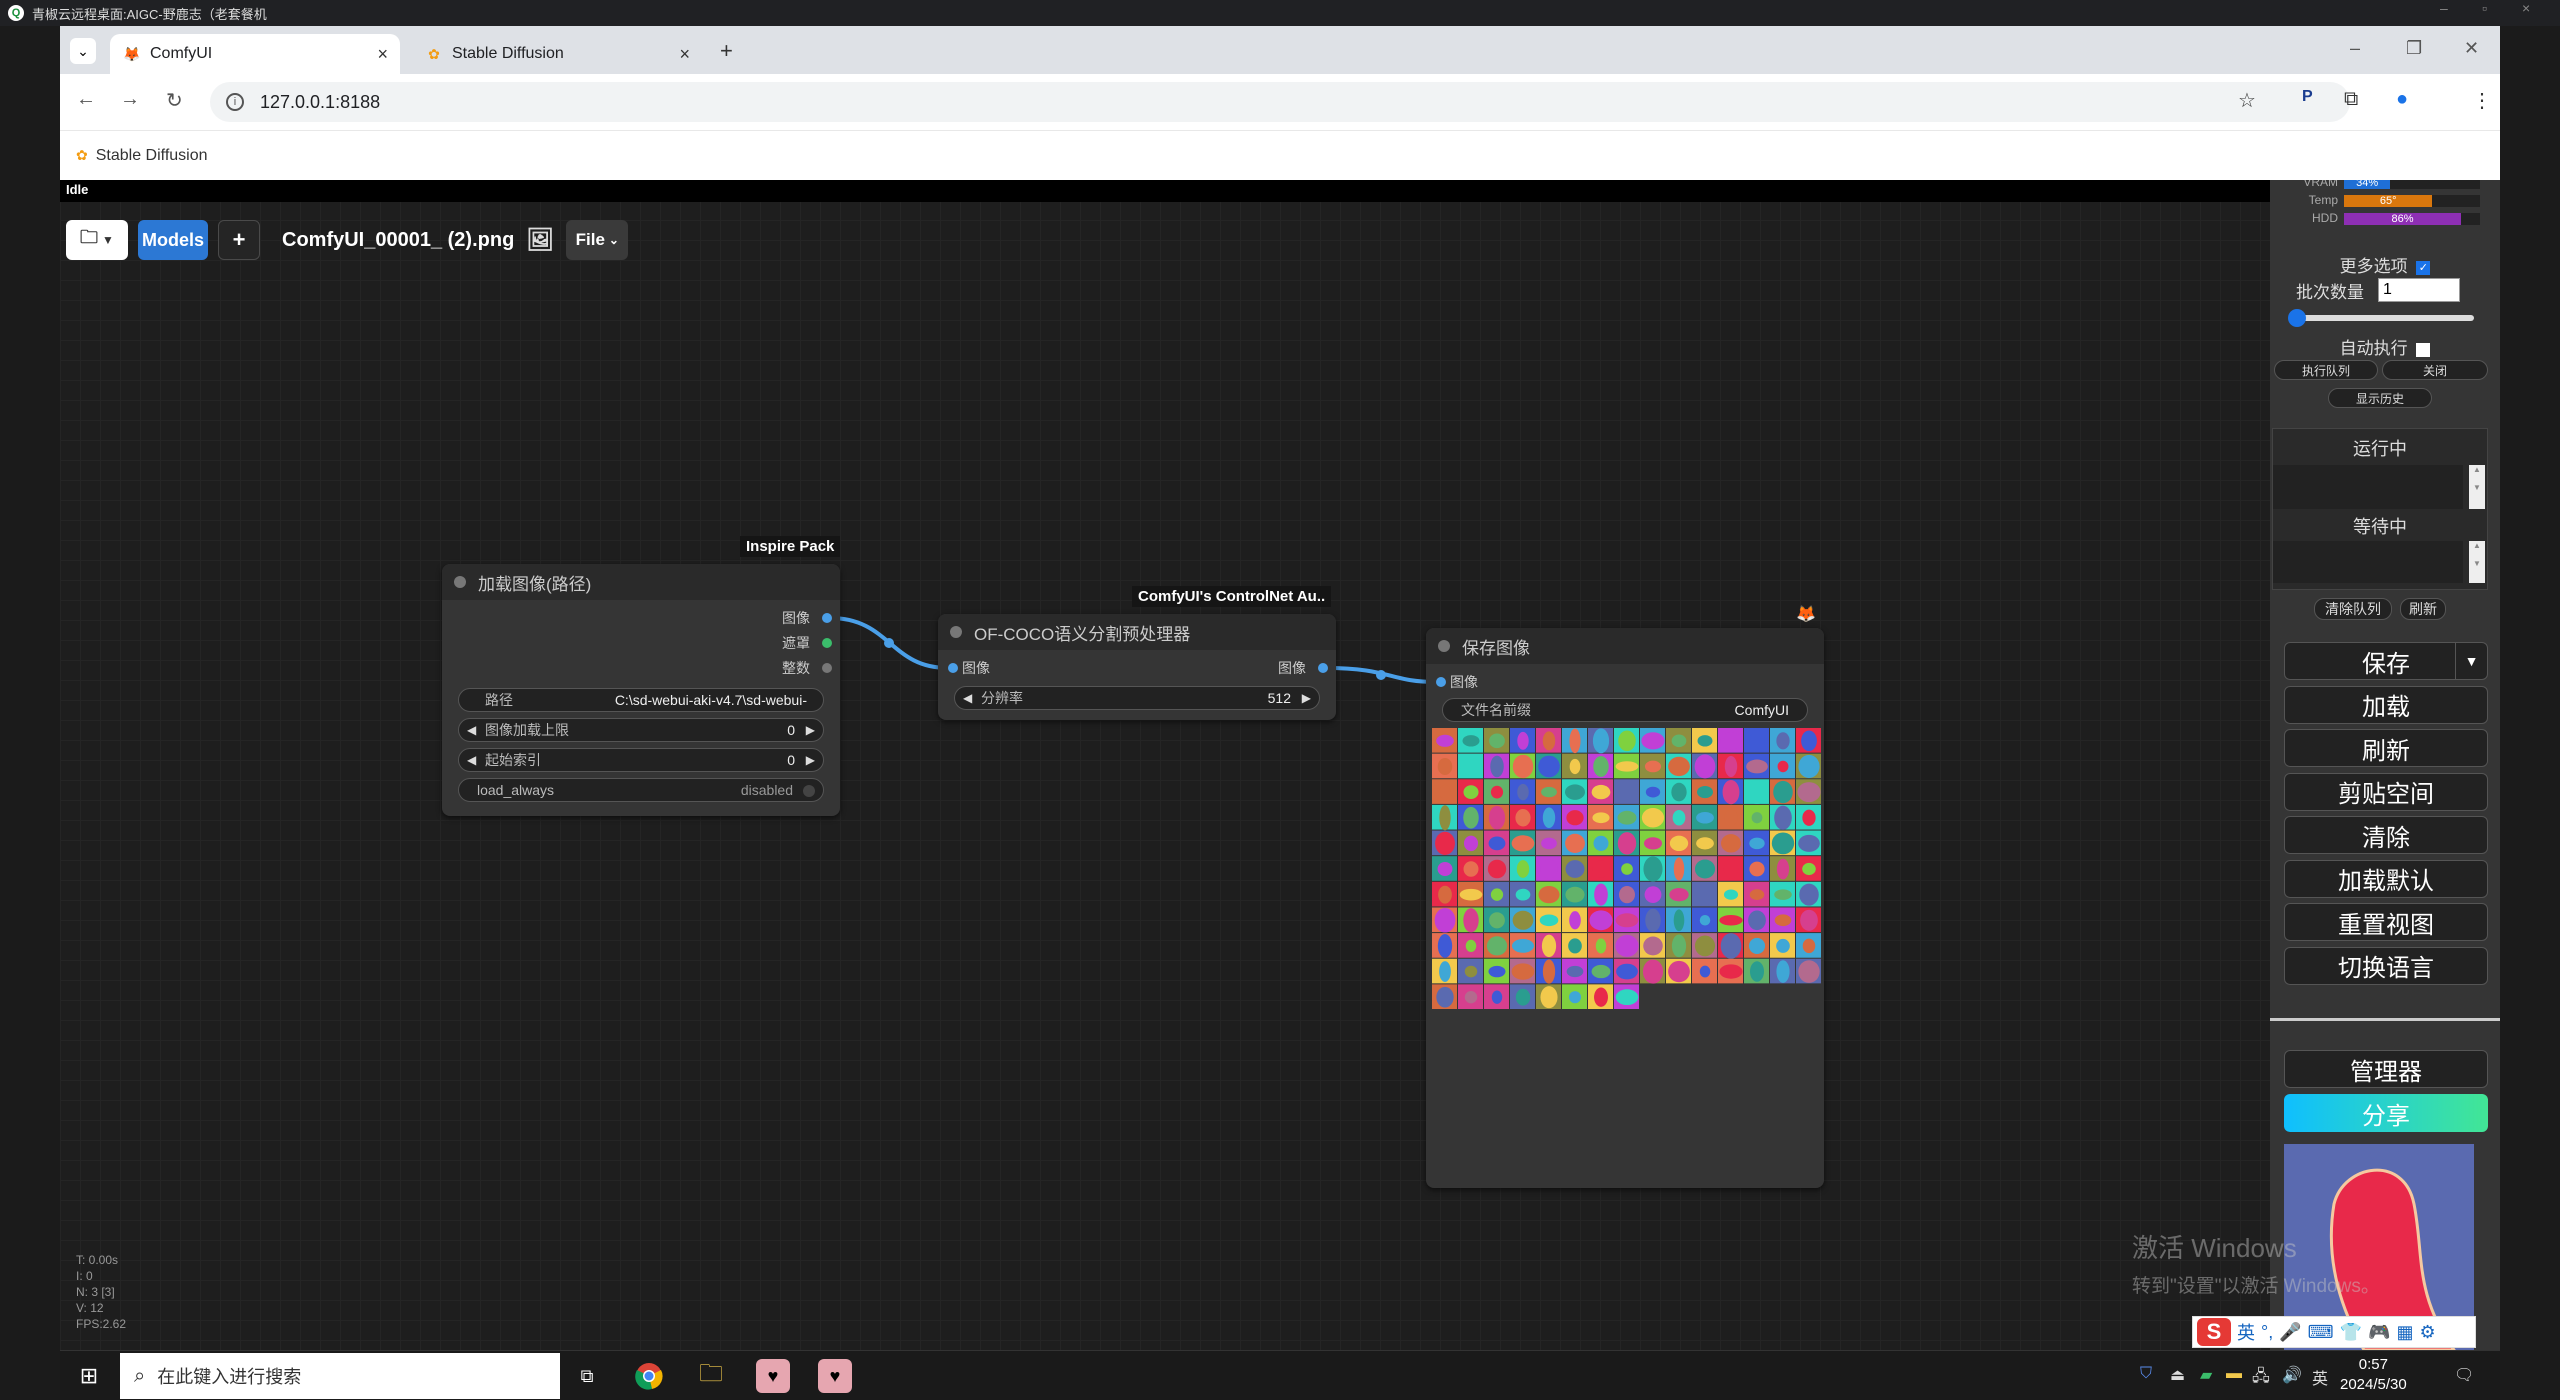 The width and height of the screenshot is (2560, 1400). I want to click on panel-button-4: 清除, so click(2386, 835).